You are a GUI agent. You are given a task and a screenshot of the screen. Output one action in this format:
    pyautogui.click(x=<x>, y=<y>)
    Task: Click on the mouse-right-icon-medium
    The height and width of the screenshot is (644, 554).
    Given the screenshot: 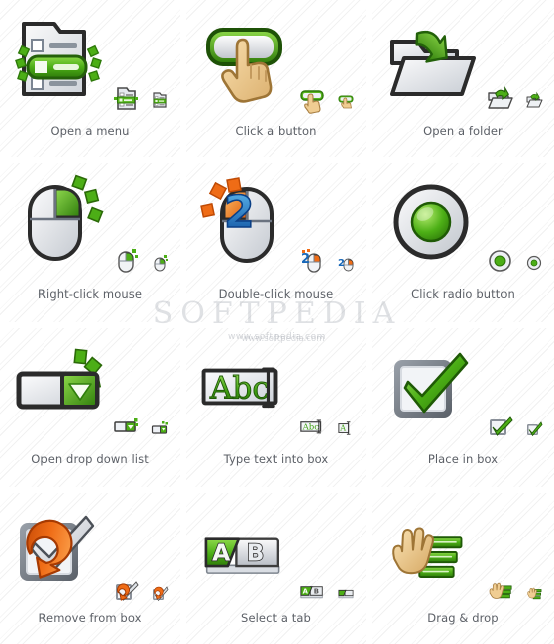 What is the action you would take?
    pyautogui.click(x=128, y=261)
    